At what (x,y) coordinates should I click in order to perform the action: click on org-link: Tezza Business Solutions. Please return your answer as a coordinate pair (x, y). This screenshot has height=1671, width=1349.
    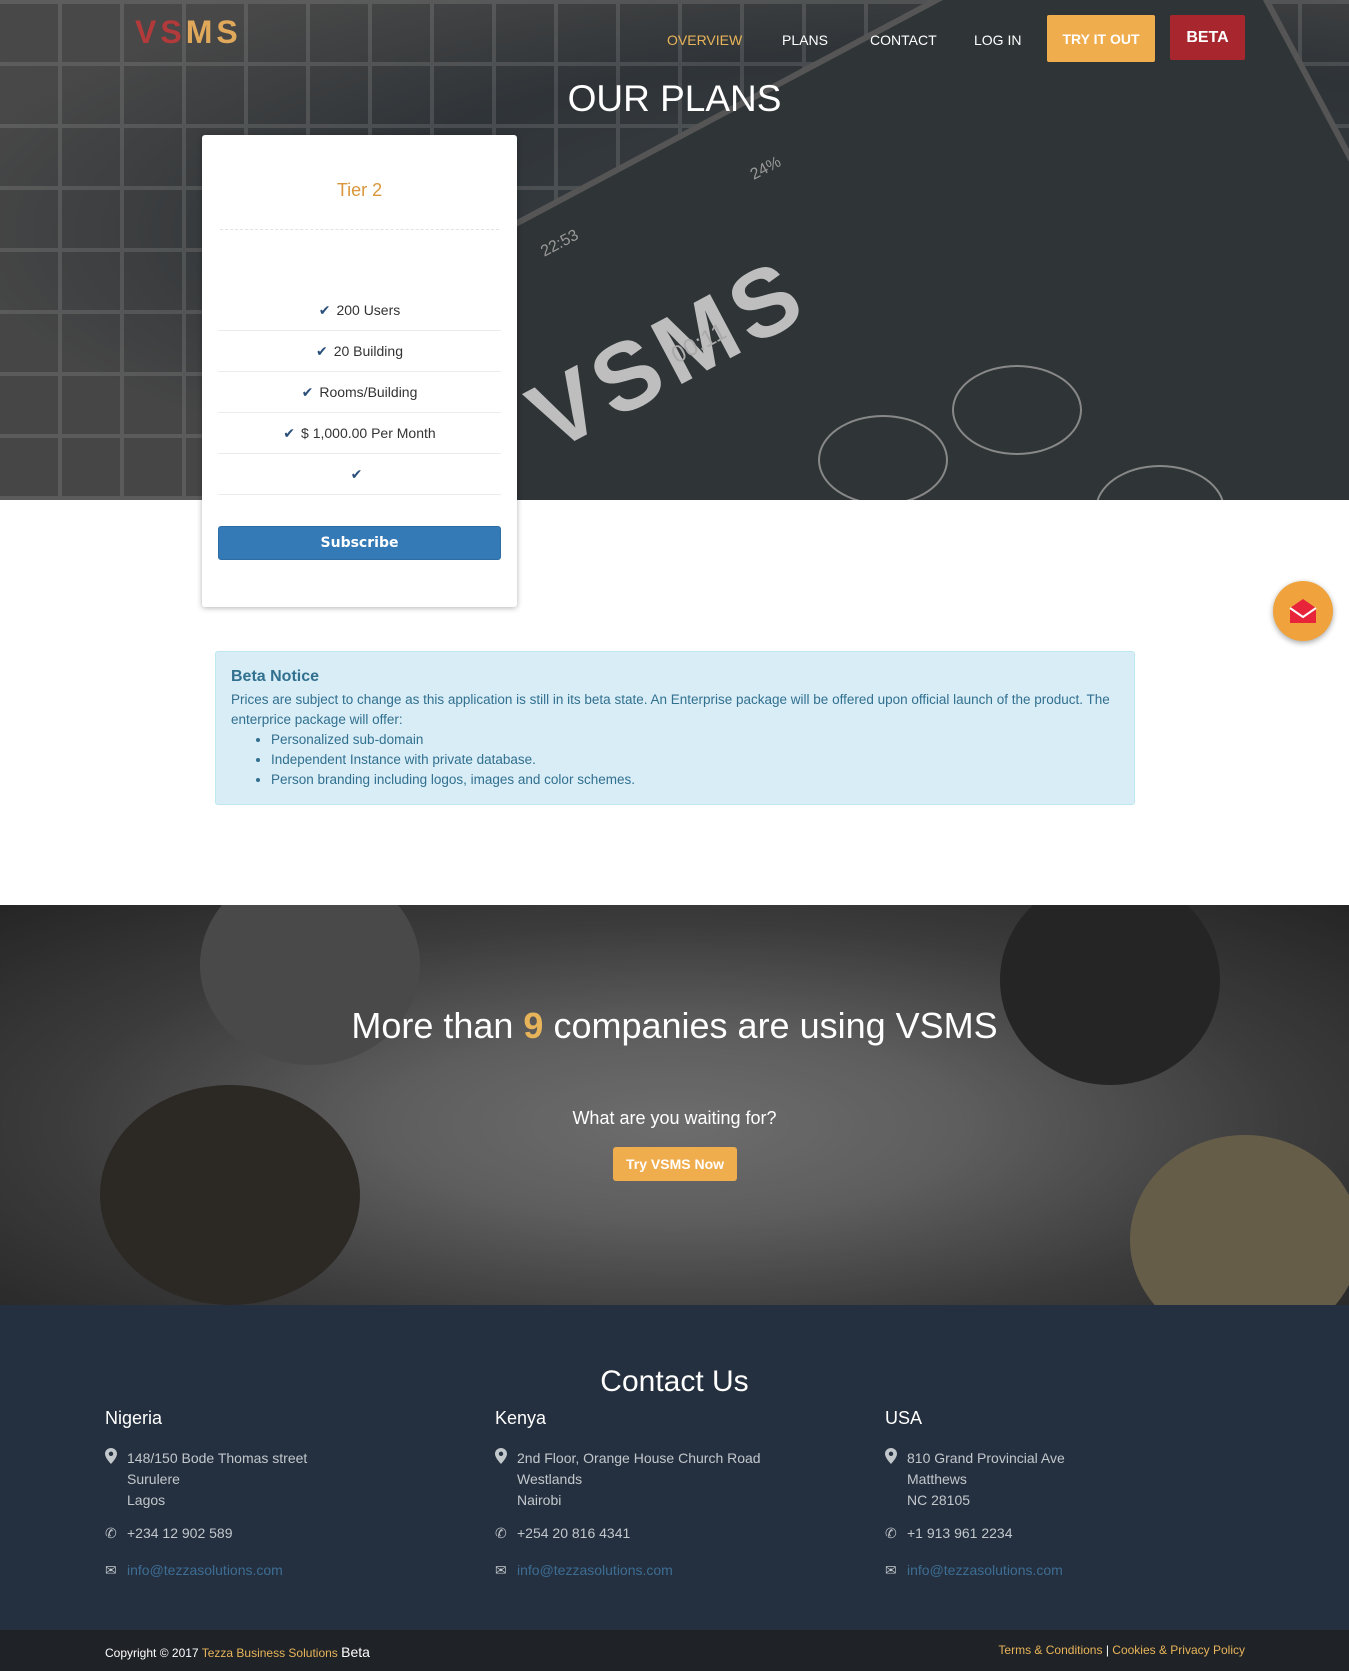
    Looking at the image, I should click on (270, 1653).